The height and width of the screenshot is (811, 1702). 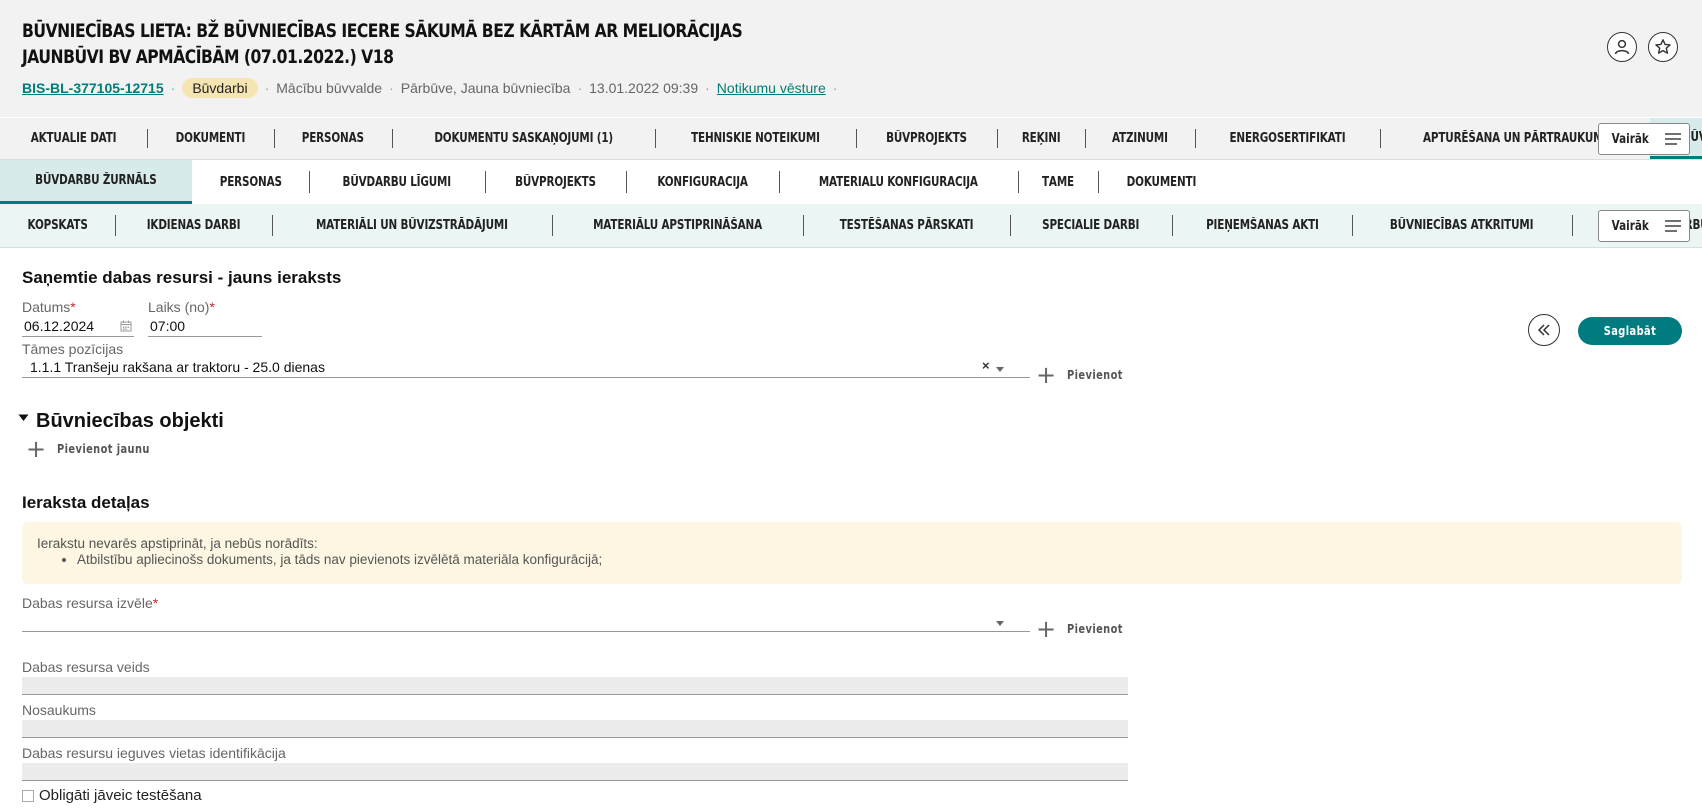 What do you see at coordinates (1630, 331) in the screenshot?
I see `save-button: Saglabāt` at bounding box center [1630, 331].